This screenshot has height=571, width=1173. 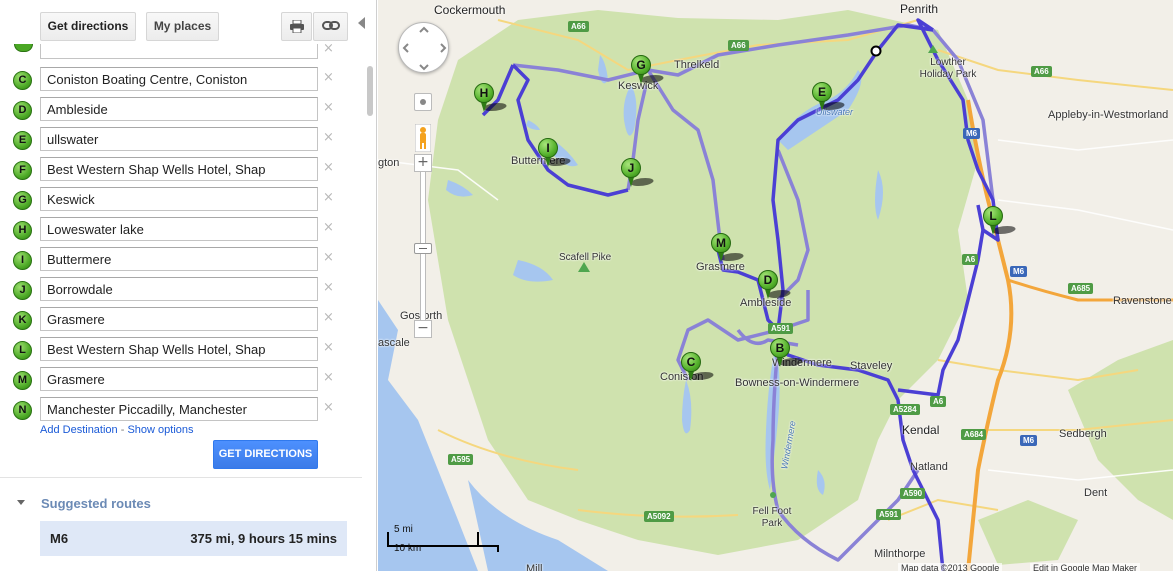 What do you see at coordinates (22, 320) in the screenshot?
I see `marker-k-icon: K` at bounding box center [22, 320].